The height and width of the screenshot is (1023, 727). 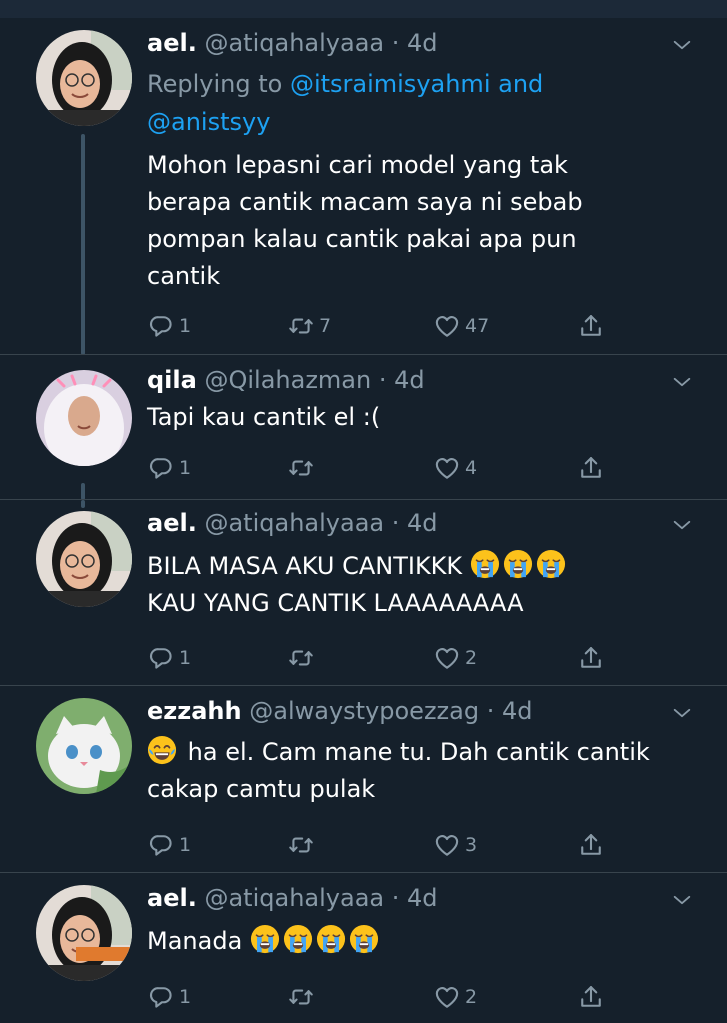 I want to click on display-name: qila, so click(x=172, y=380).